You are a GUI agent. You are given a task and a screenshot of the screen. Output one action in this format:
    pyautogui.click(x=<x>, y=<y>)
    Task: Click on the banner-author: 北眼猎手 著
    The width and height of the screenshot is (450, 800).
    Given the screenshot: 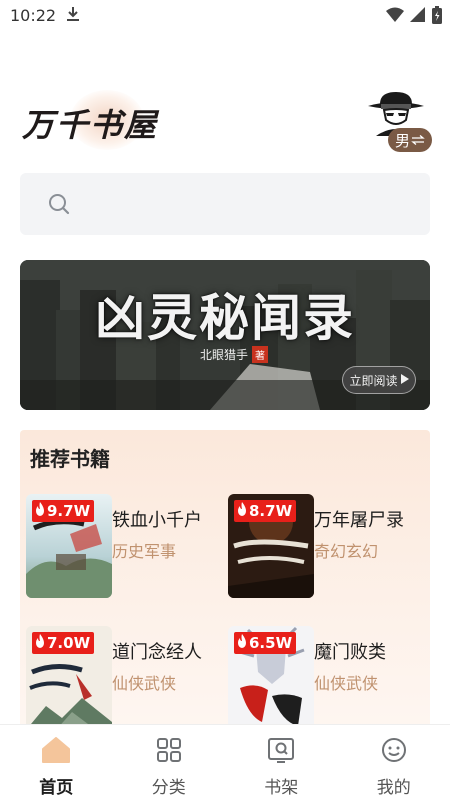 What is the action you would take?
    pyautogui.click(x=234, y=354)
    